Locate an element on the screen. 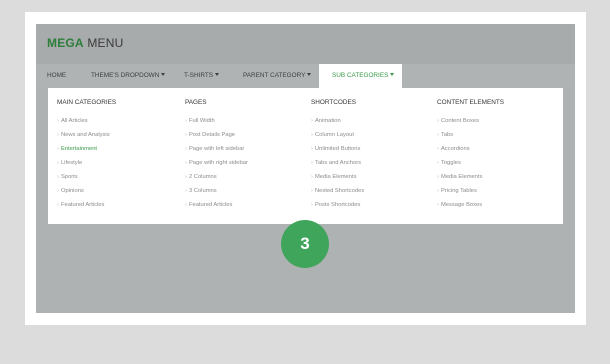 This screenshot has height=364, width=610. menu-link: › Tabs is located at coordinates (445, 135).